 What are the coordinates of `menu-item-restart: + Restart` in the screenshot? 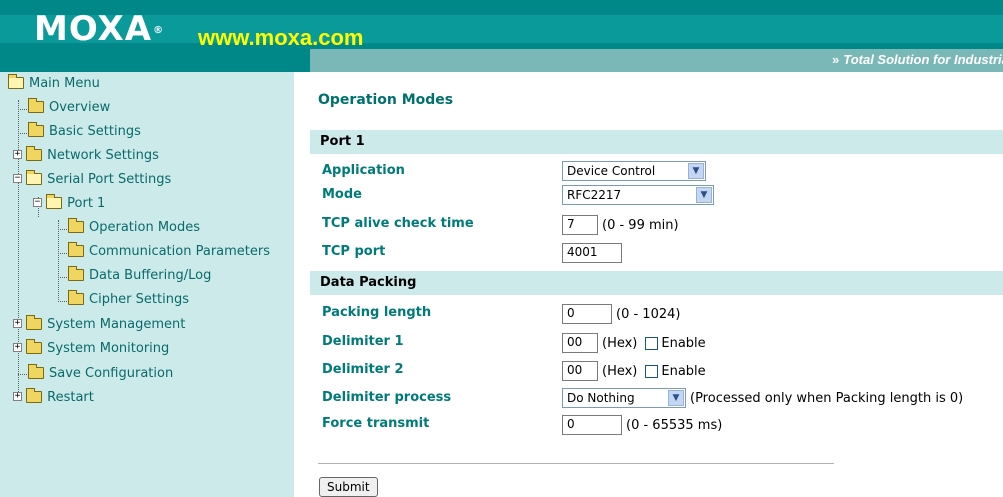 It's located at (53, 397).